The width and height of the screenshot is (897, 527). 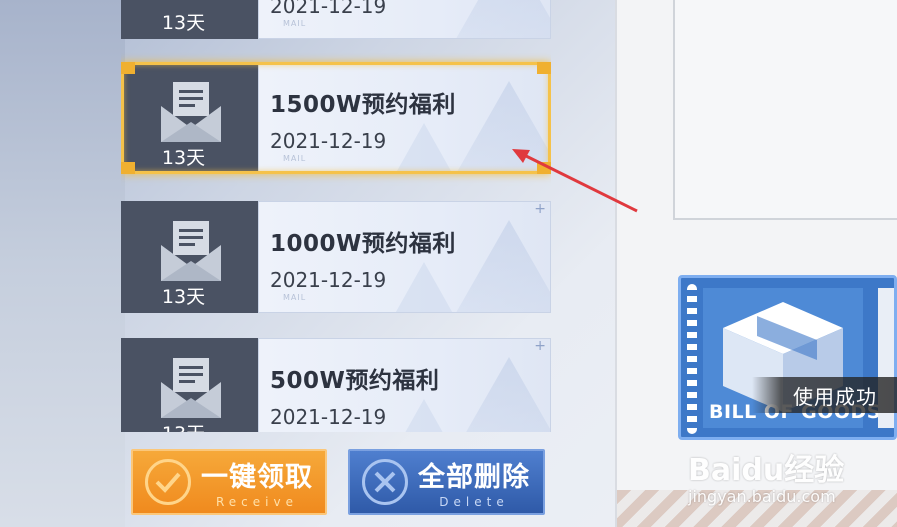 I want to click on mail-item-selected: 13天 1500W预约福利 2021-12-19 MAIL, so click(x=336, y=118).